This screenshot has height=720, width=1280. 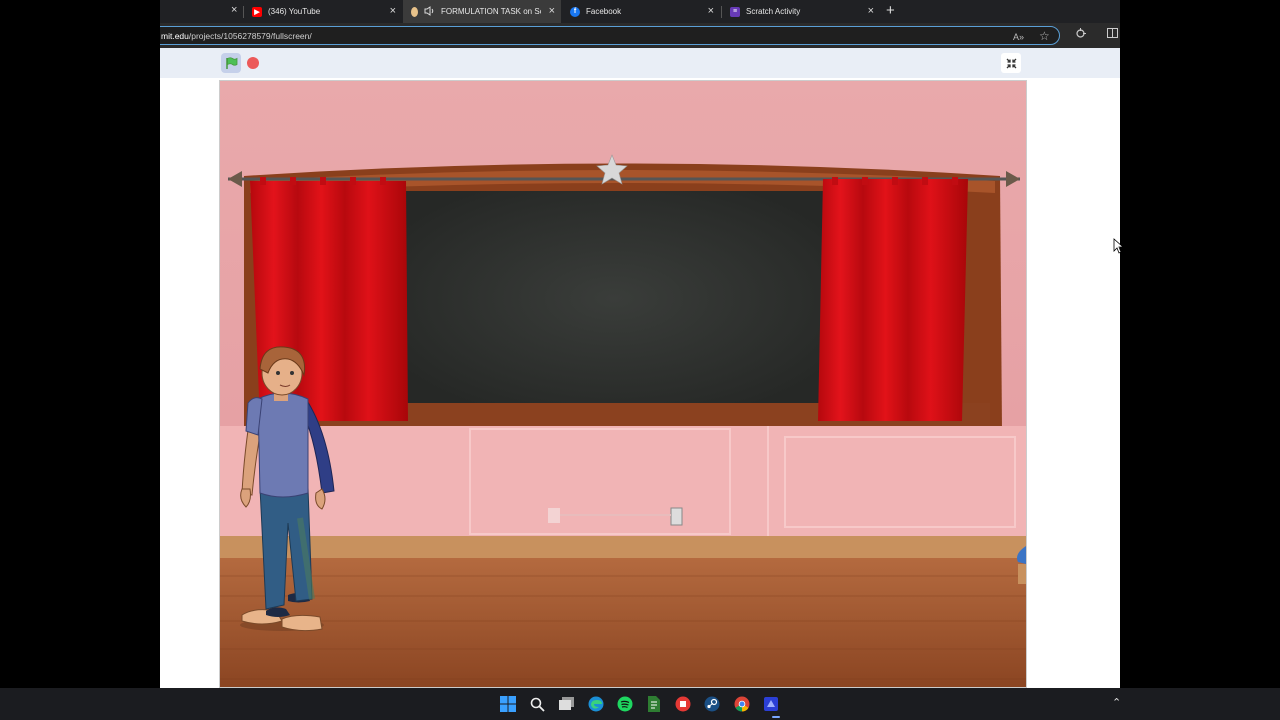 I want to click on edge-icon, so click(x=596, y=704).